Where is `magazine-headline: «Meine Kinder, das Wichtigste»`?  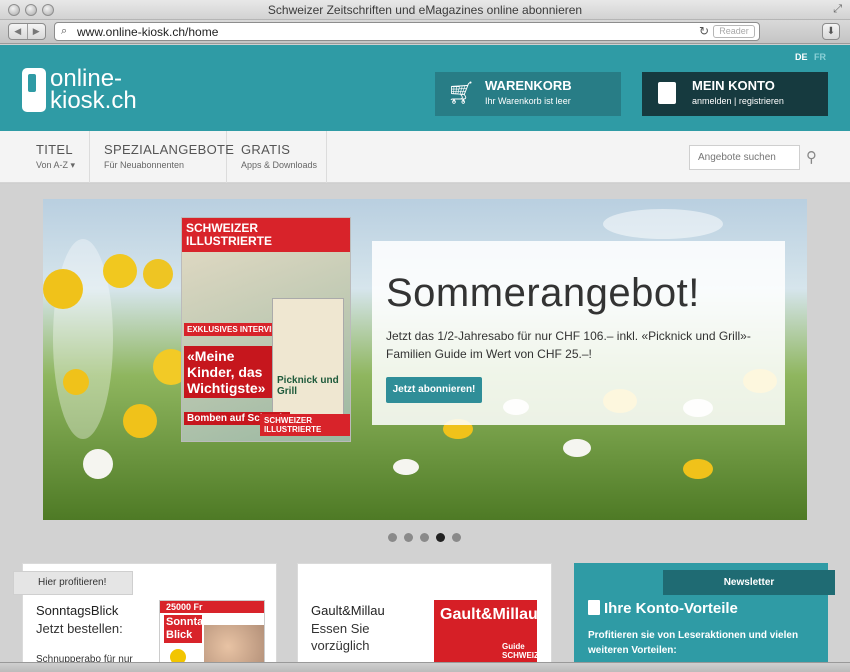
magazine-headline: «Meine Kinder, das Wichtigste» is located at coordinates (231, 372).